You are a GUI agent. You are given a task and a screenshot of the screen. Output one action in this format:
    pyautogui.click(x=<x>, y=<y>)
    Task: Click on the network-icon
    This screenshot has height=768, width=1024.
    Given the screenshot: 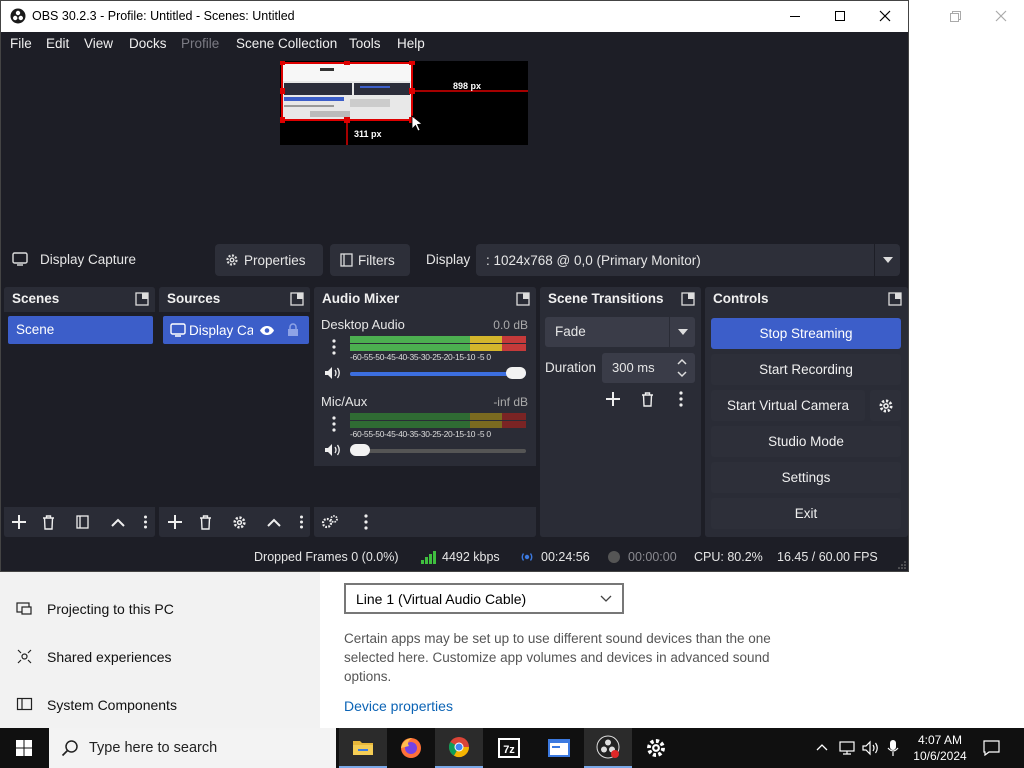 What is the action you would take?
    pyautogui.click(x=847, y=748)
    